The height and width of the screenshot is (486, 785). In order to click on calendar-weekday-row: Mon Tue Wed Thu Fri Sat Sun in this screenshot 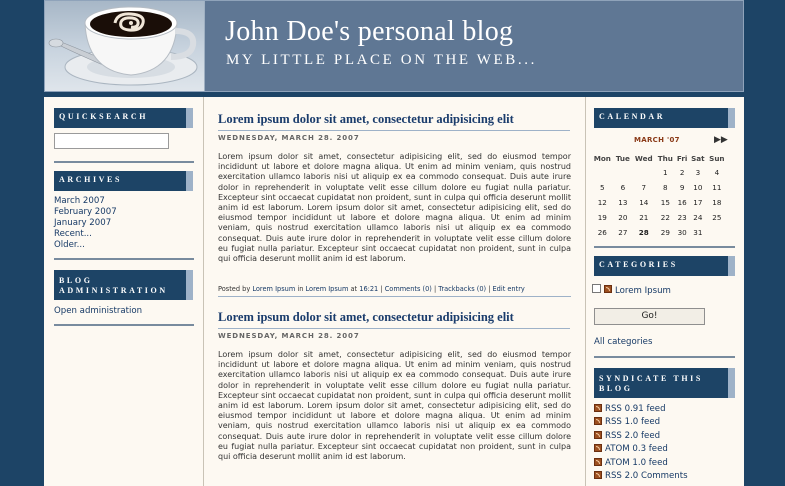, I will do `click(659, 158)`.